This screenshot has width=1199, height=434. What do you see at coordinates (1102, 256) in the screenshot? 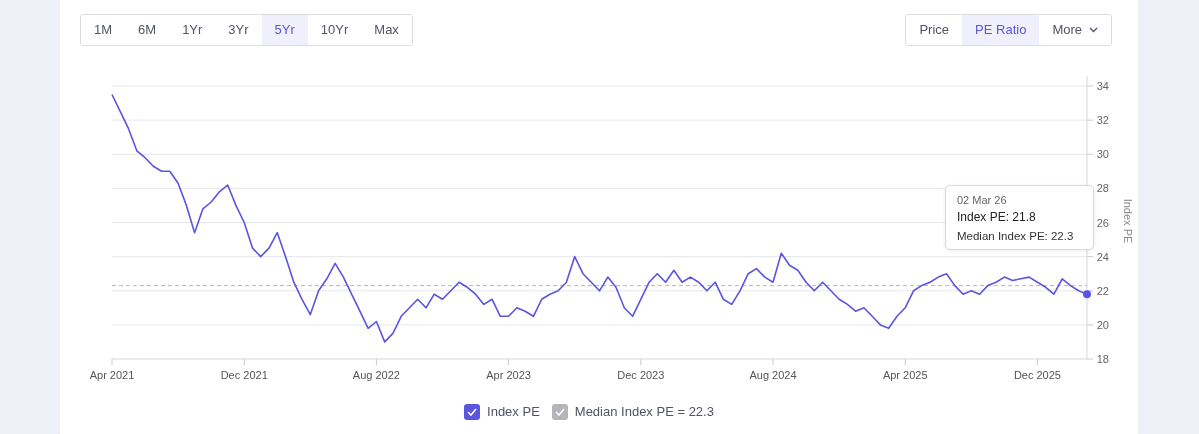
I see `y-tick-label: 24` at bounding box center [1102, 256].